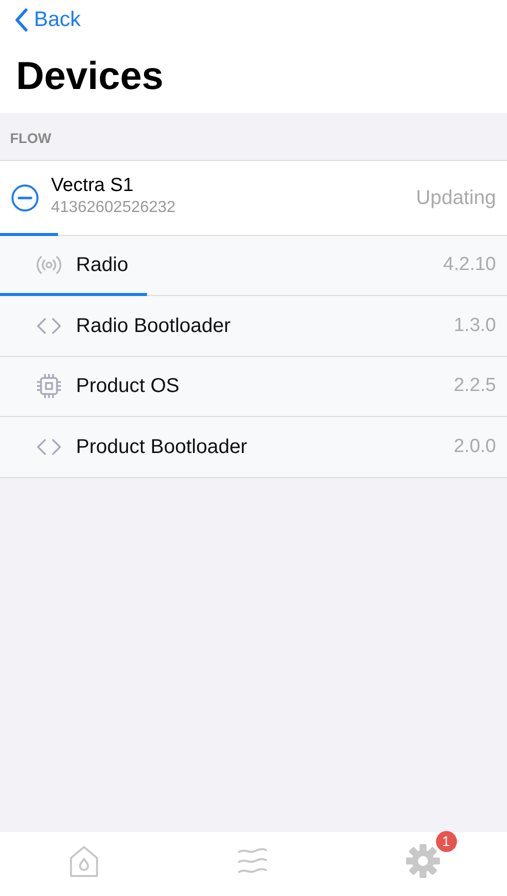 Image resolution: width=507 pixels, height=896 pixels. Describe the element at coordinates (92, 185) in the screenshot. I see `device-name: Vectra S1` at that location.